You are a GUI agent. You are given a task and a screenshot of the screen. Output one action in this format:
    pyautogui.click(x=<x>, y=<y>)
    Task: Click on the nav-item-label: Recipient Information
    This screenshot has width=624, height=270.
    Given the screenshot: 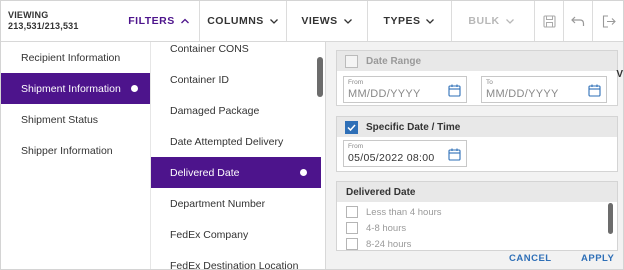 What is the action you would take?
    pyautogui.click(x=71, y=57)
    